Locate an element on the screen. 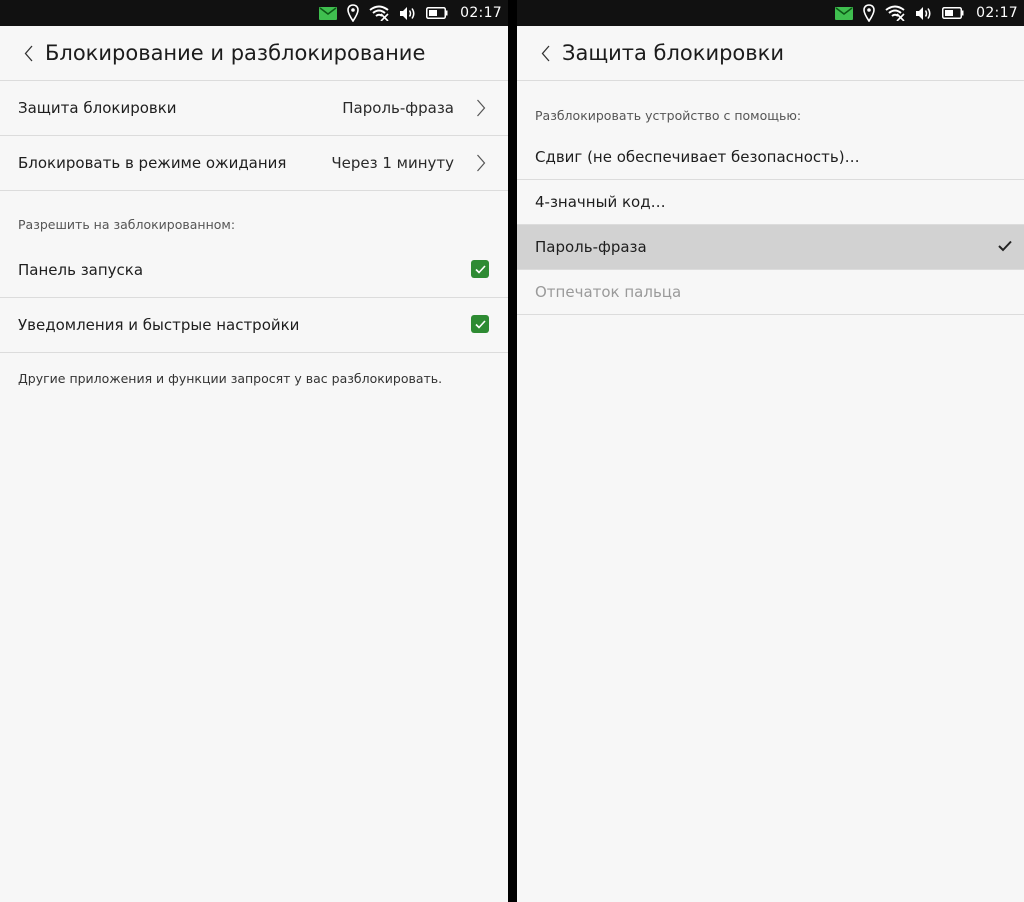 This screenshot has height=902, width=1024. allow-on-locked-caption: Разрешить на заблокированном: is located at coordinates (127, 224).